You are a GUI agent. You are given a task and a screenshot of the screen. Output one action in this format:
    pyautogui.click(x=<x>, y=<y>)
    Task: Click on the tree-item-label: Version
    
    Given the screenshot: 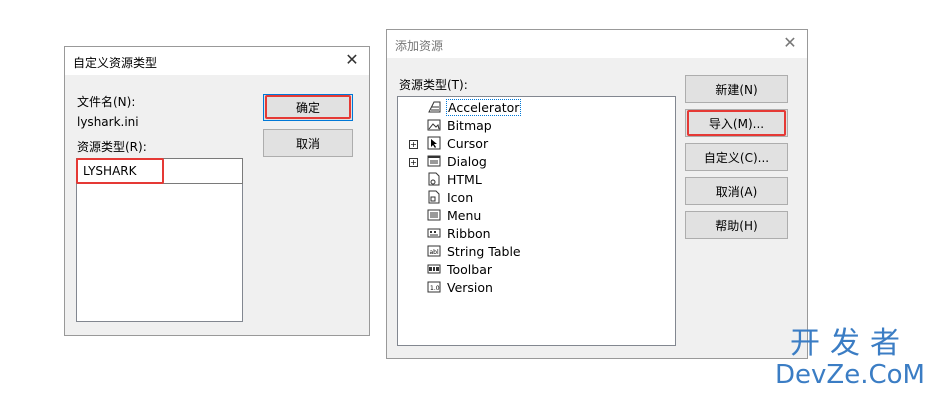 What is the action you would take?
    pyautogui.click(x=470, y=287)
    